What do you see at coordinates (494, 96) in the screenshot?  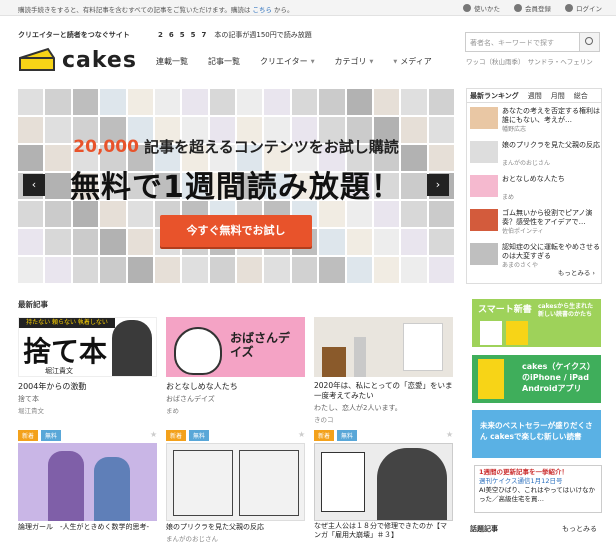 I see `tab-latest-ranking: 最新ランキング` at bounding box center [494, 96].